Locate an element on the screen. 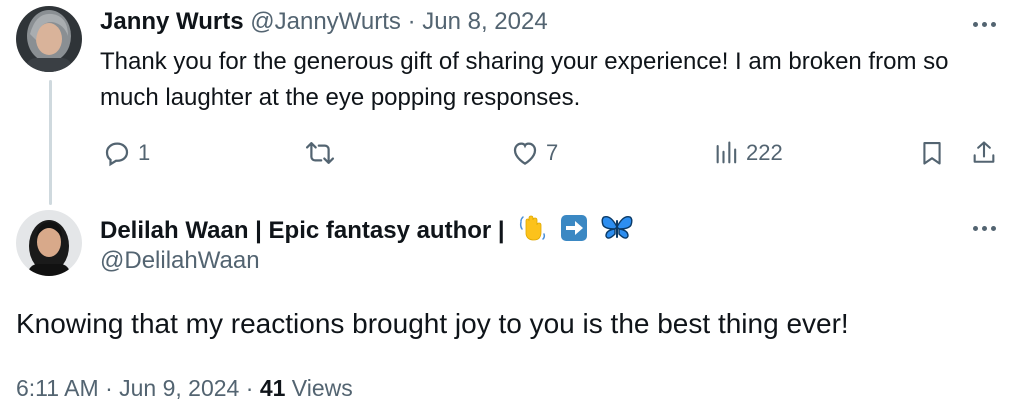 This screenshot has width=1024, height=419. views-label: Views is located at coordinates (322, 388).